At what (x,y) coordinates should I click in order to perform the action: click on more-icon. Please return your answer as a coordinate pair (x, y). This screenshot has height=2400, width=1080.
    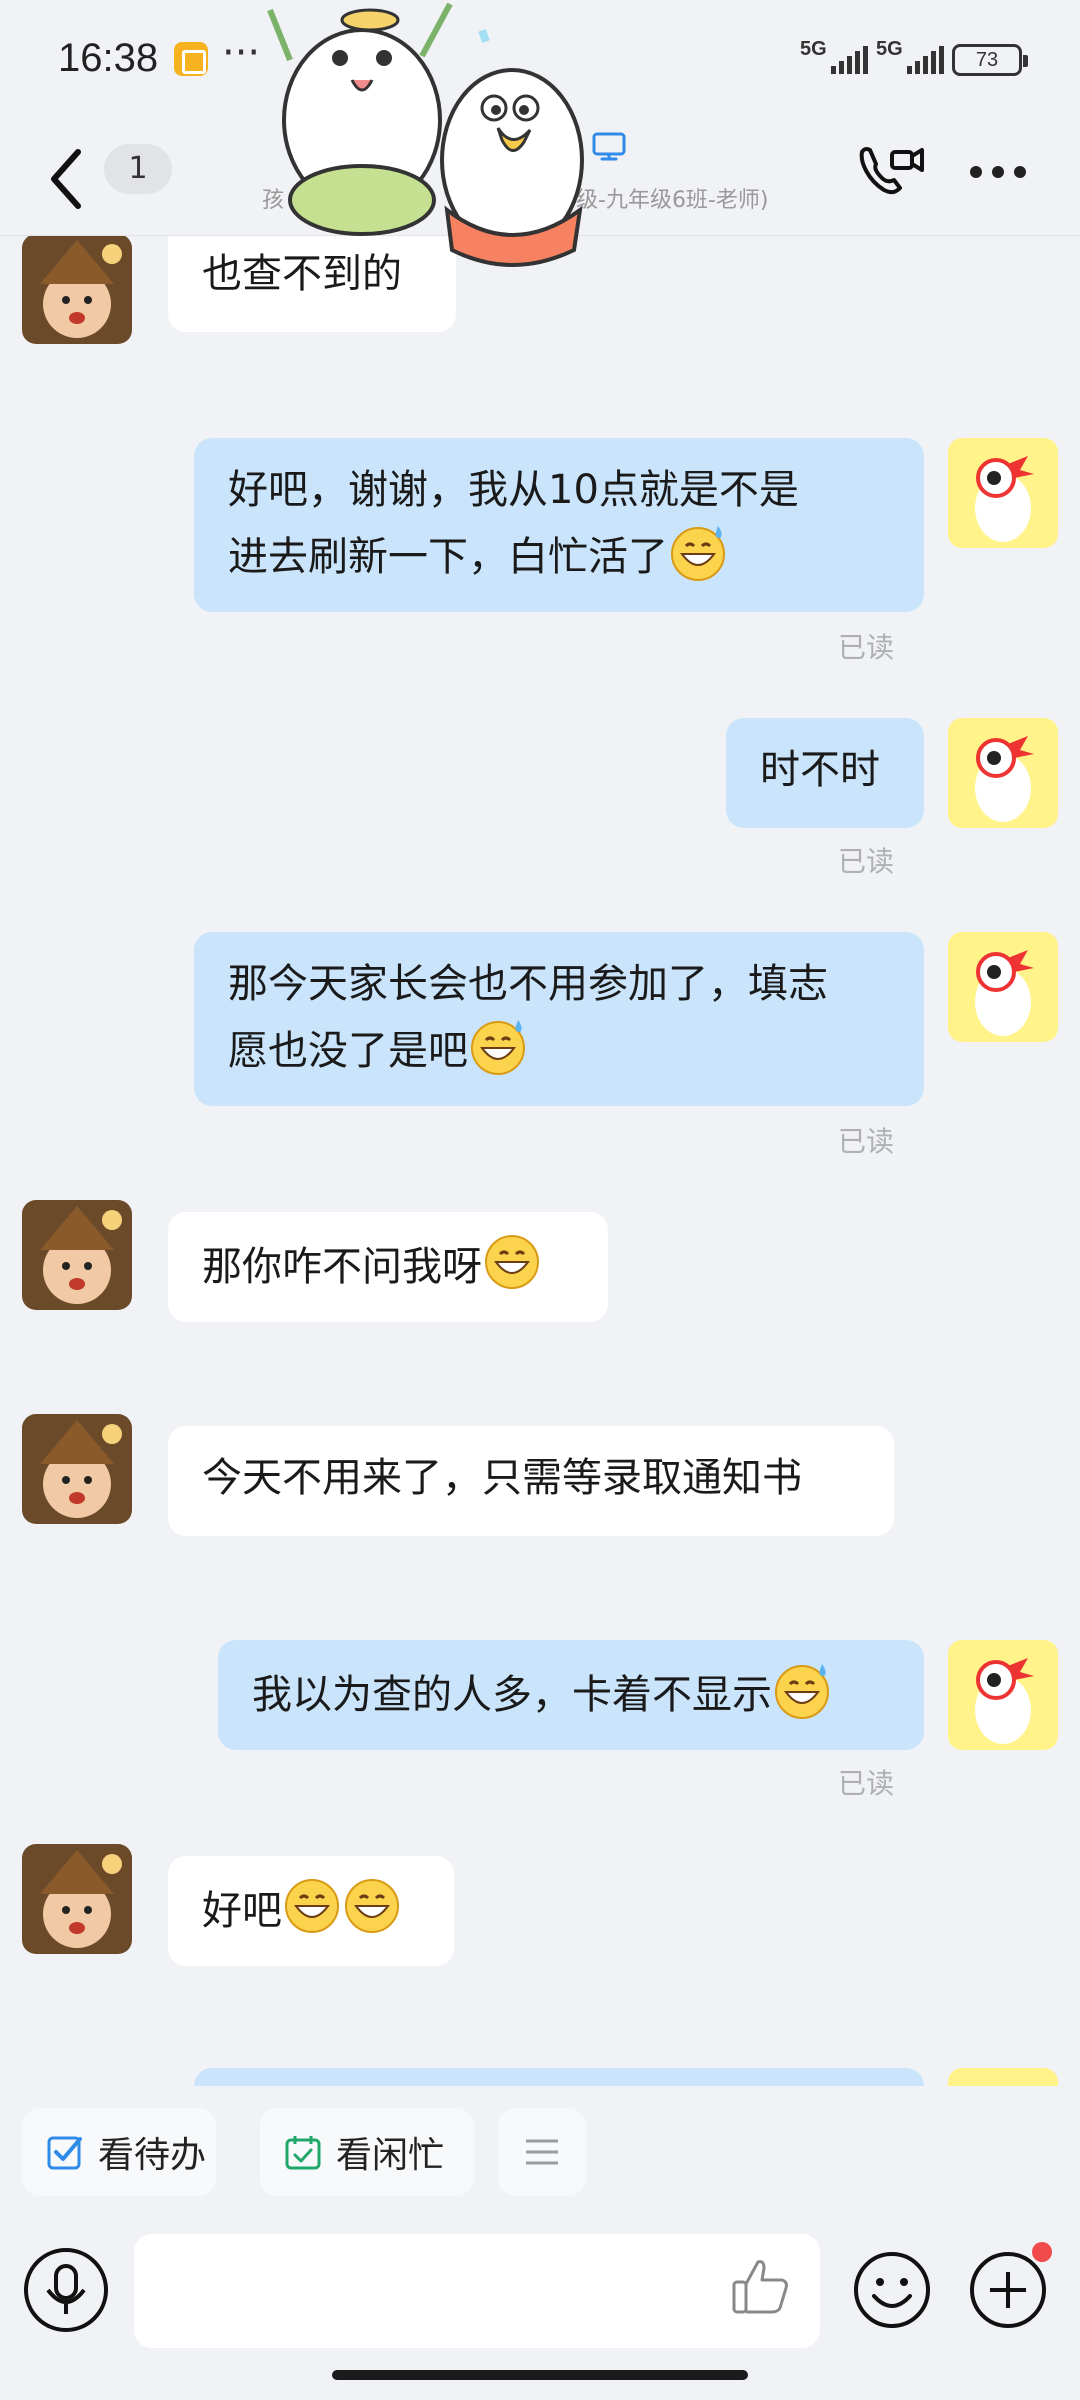
    Looking at the image, I should click on (998, 172).